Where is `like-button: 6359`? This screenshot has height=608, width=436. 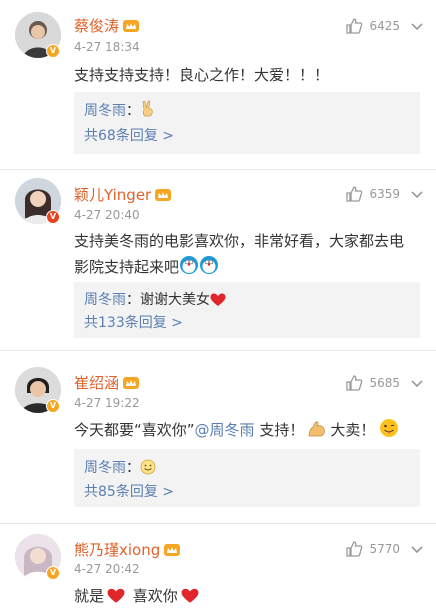 like-button: 6359 is located at coordinates (372, 194).